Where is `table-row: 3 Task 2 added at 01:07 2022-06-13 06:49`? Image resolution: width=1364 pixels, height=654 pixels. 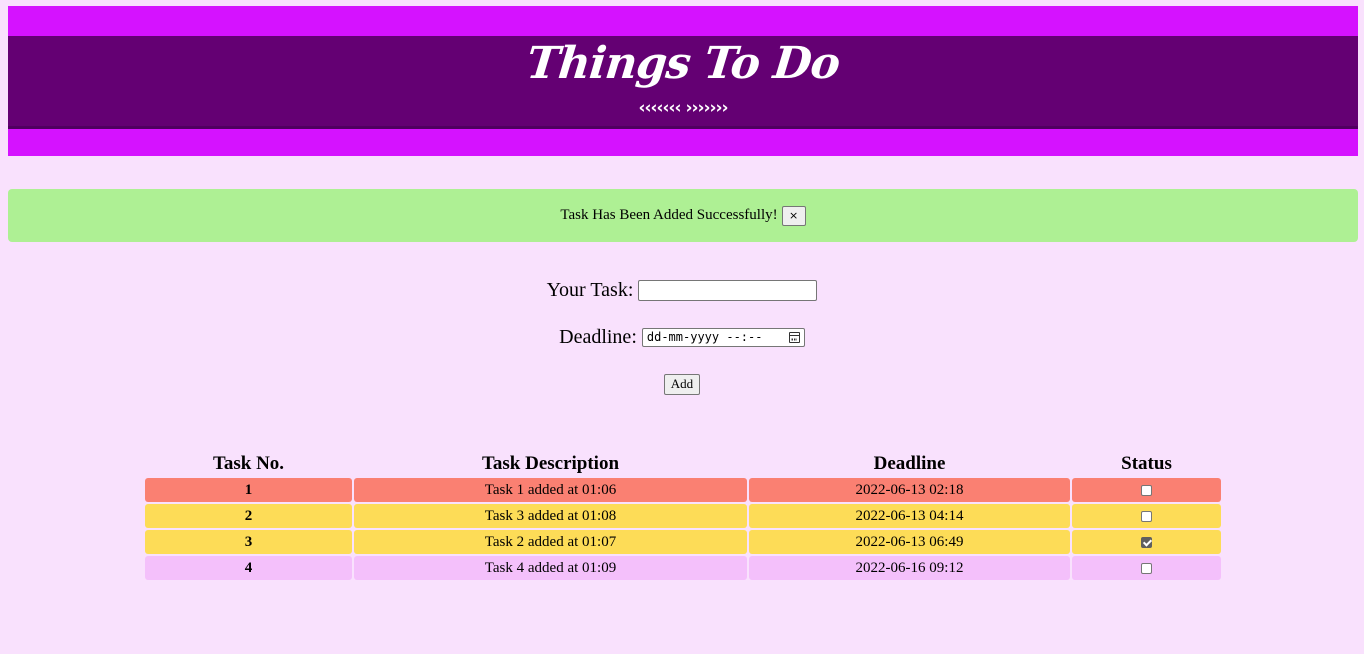 table-row: 3 Task 2 added at 01:07 2022-06-13 06:49 is located at coordinates (683, 542).